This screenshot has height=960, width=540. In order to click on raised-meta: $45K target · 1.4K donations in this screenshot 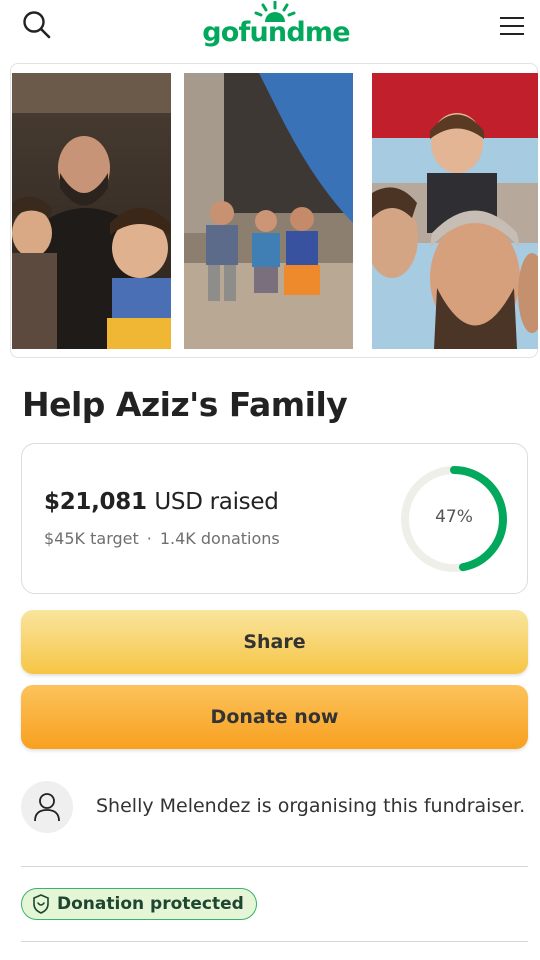, I will do `click(162, 538)`.